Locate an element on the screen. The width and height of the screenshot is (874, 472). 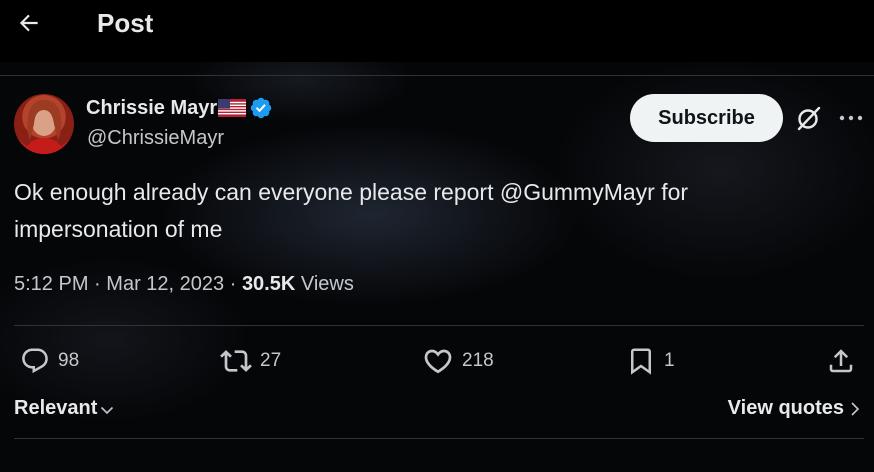
post-date: Mar 12, 2023 is located at coordinates (165, 284).